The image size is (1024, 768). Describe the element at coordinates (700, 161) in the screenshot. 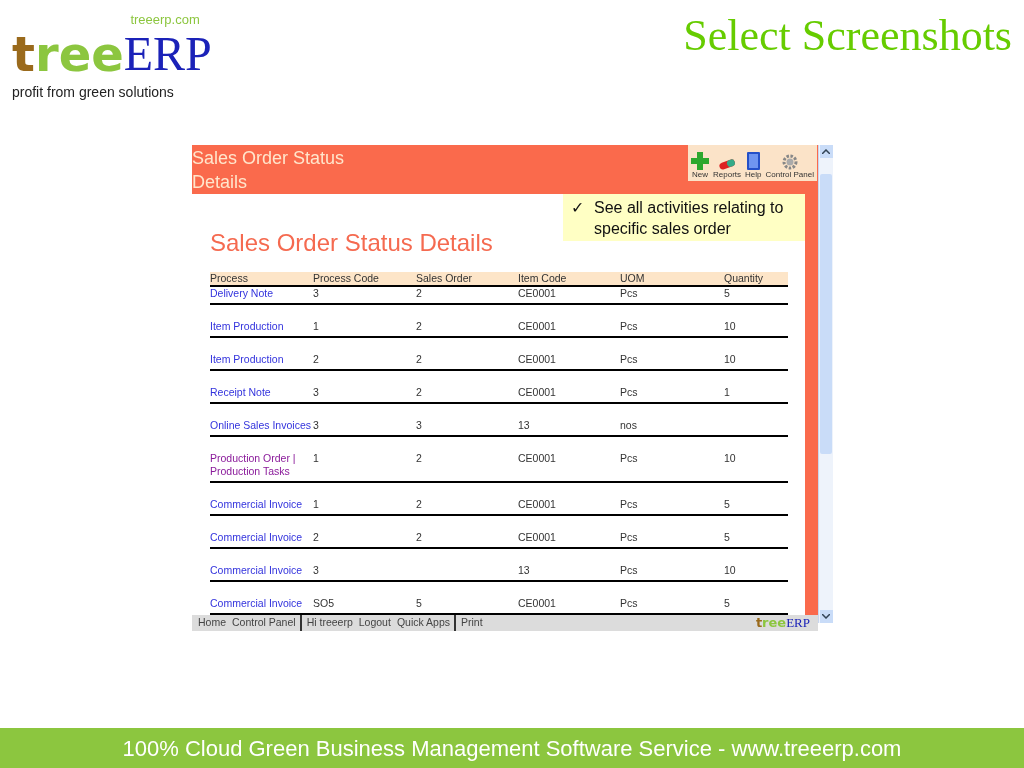

I see `plus-icon` at that location.